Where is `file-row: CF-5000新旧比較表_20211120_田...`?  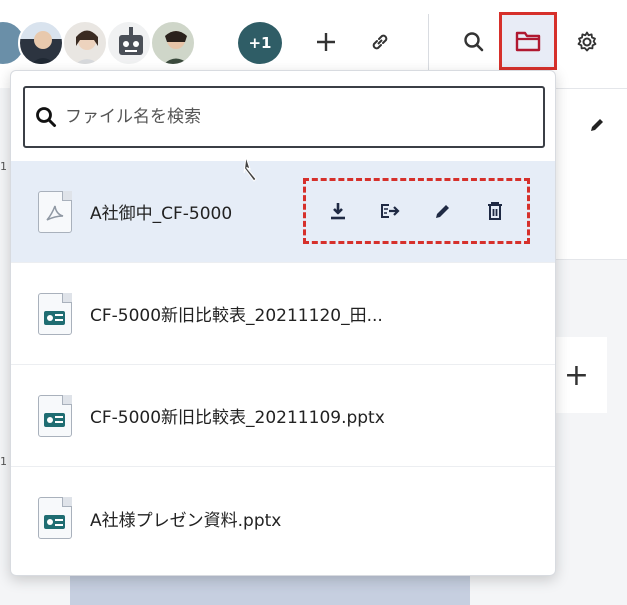 file-row: CF-5000新旧比較表_20211120_田... is located at coordinates (283, 314).